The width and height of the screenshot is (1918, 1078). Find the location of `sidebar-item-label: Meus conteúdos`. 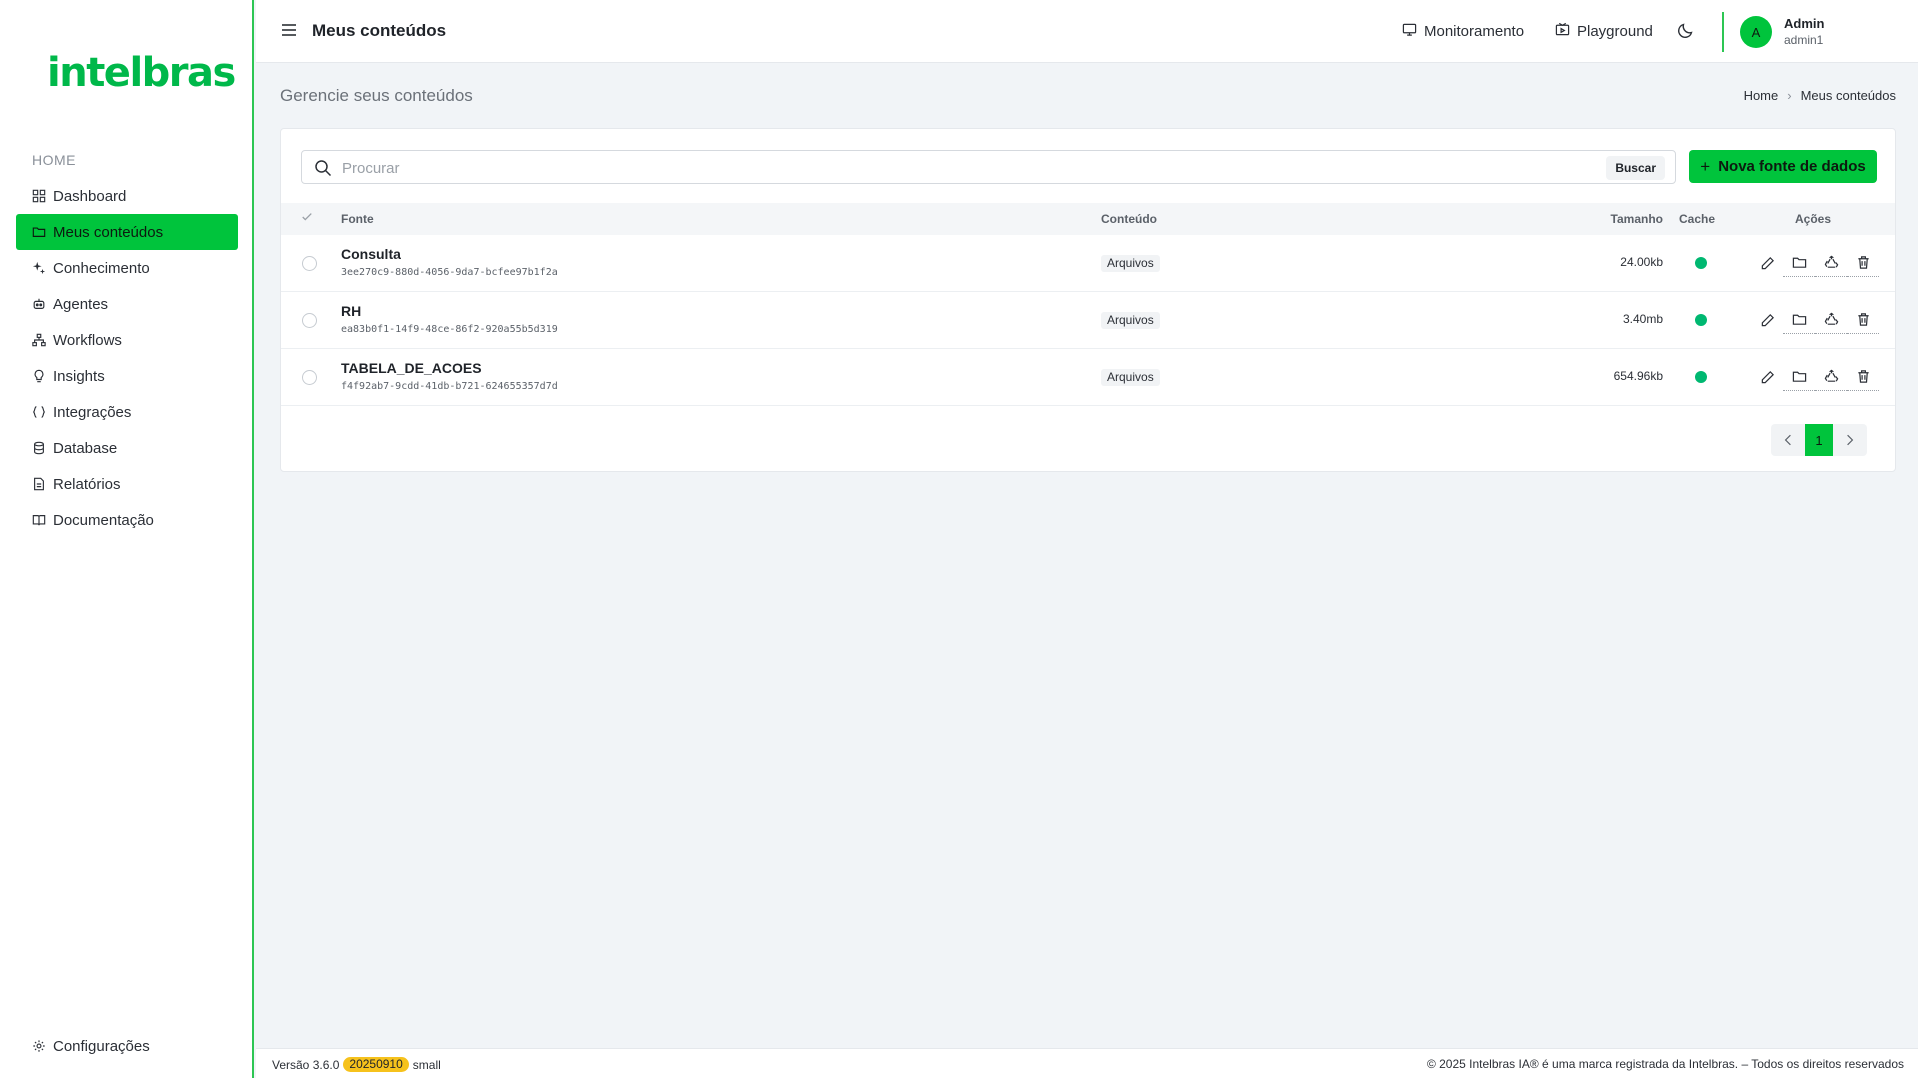

sidebar-item-label: Meus conteúdos is located at coordinates (108, 232).